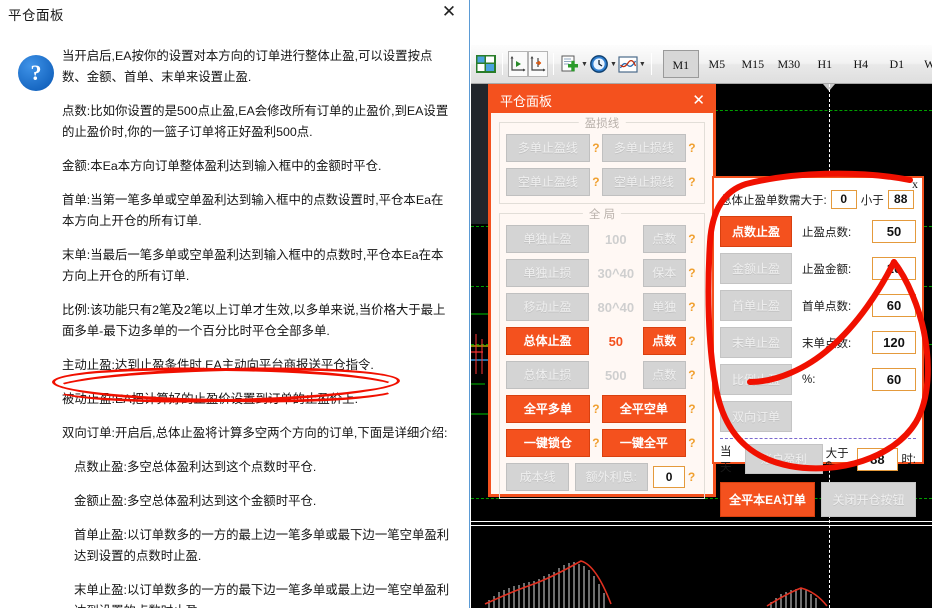 Image resolution: width=932 pixels, height=608 pixels. What do you see at coordinates (548, 182) in the screenshot?
I see `short-take-profit-line-button: 空单止盈线` at bounding box center [548, 182].